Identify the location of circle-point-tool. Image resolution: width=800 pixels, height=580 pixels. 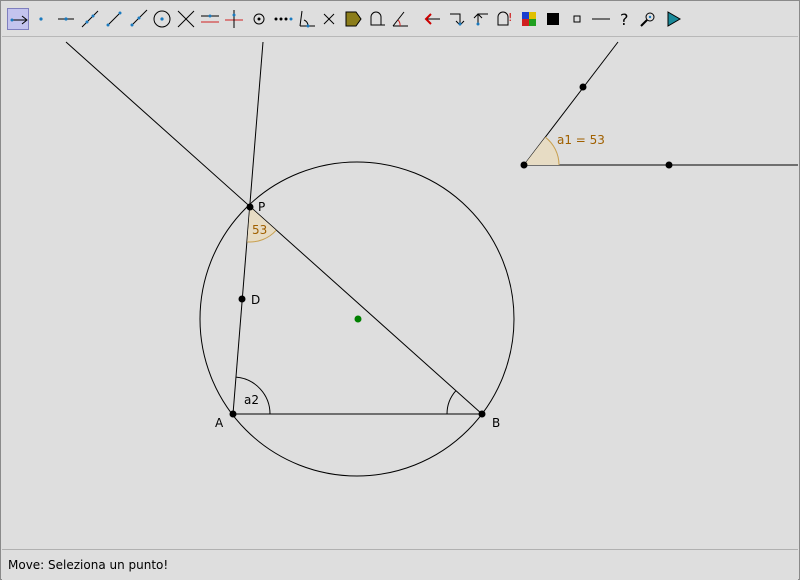
(259, 19).